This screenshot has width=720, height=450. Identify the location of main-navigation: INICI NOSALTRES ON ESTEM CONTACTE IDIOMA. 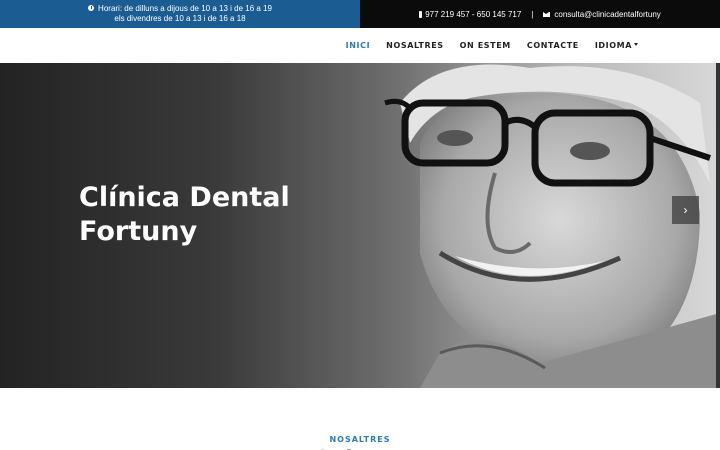
(360, 45).